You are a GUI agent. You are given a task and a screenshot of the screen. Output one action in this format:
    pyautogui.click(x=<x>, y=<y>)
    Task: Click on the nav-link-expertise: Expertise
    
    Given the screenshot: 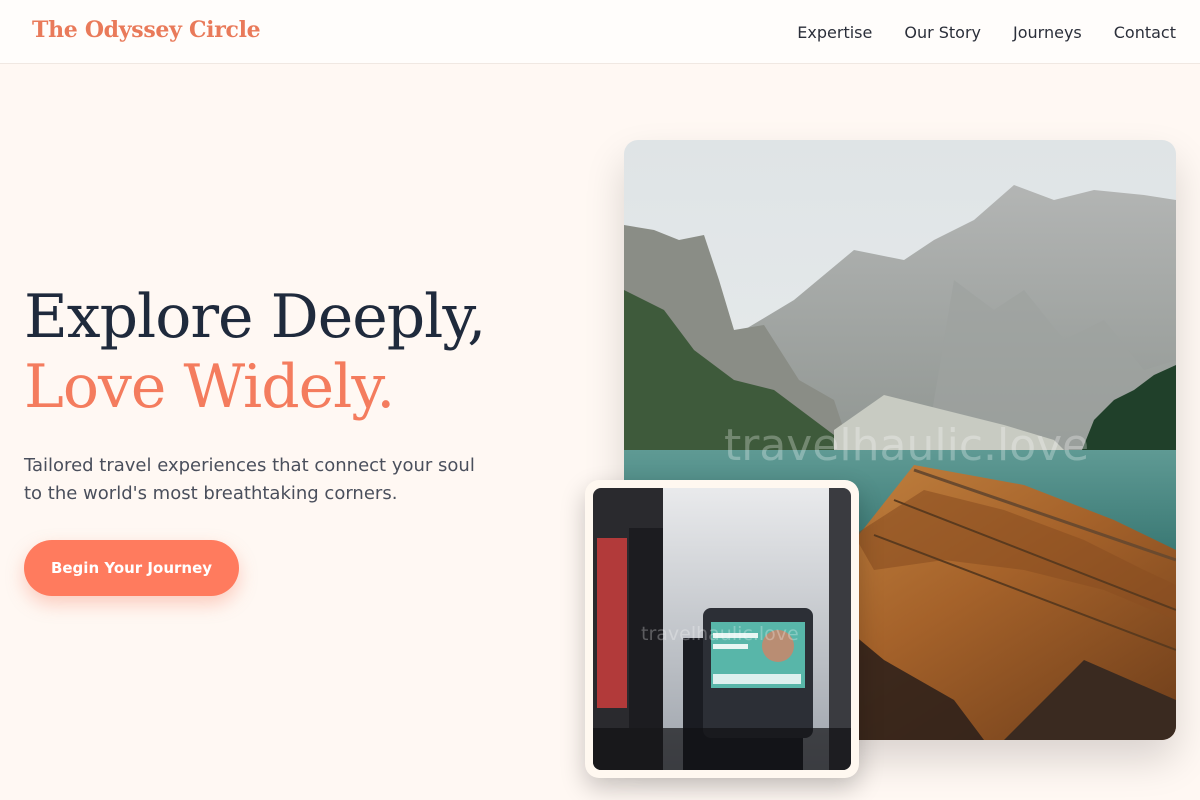 What is the action you would take?
    pyautogui.click(x=834, y=32)
    